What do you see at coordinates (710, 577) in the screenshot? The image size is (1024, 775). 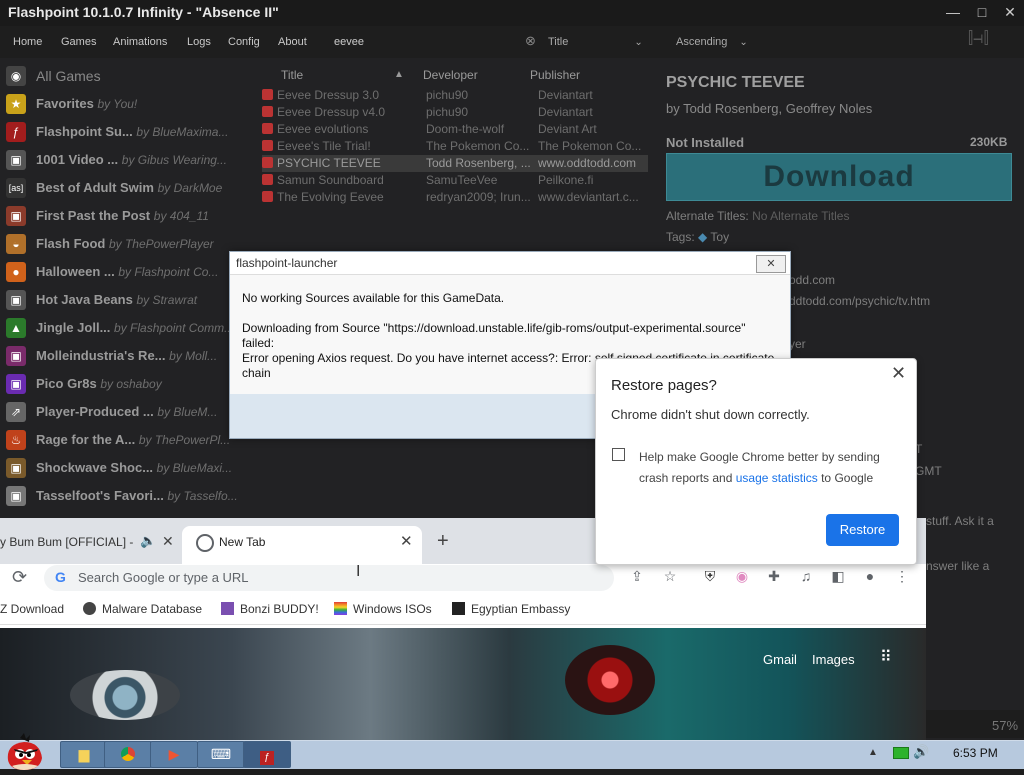 I see `ublock-icon: ⛨` at bounding box center [710, 577].